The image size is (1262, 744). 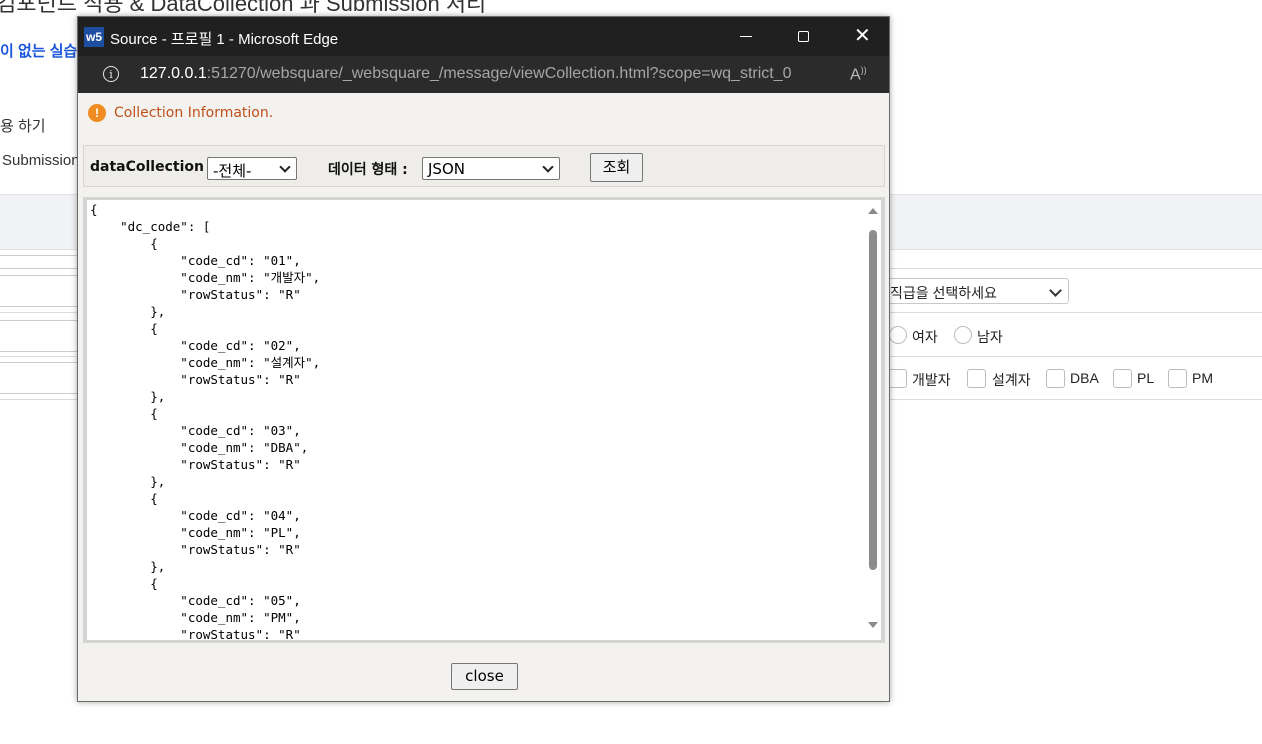 What do you see at coordinates (963, 335) in the screenshot?
I see `gender-radio-male` at bounding box center [963, 335].